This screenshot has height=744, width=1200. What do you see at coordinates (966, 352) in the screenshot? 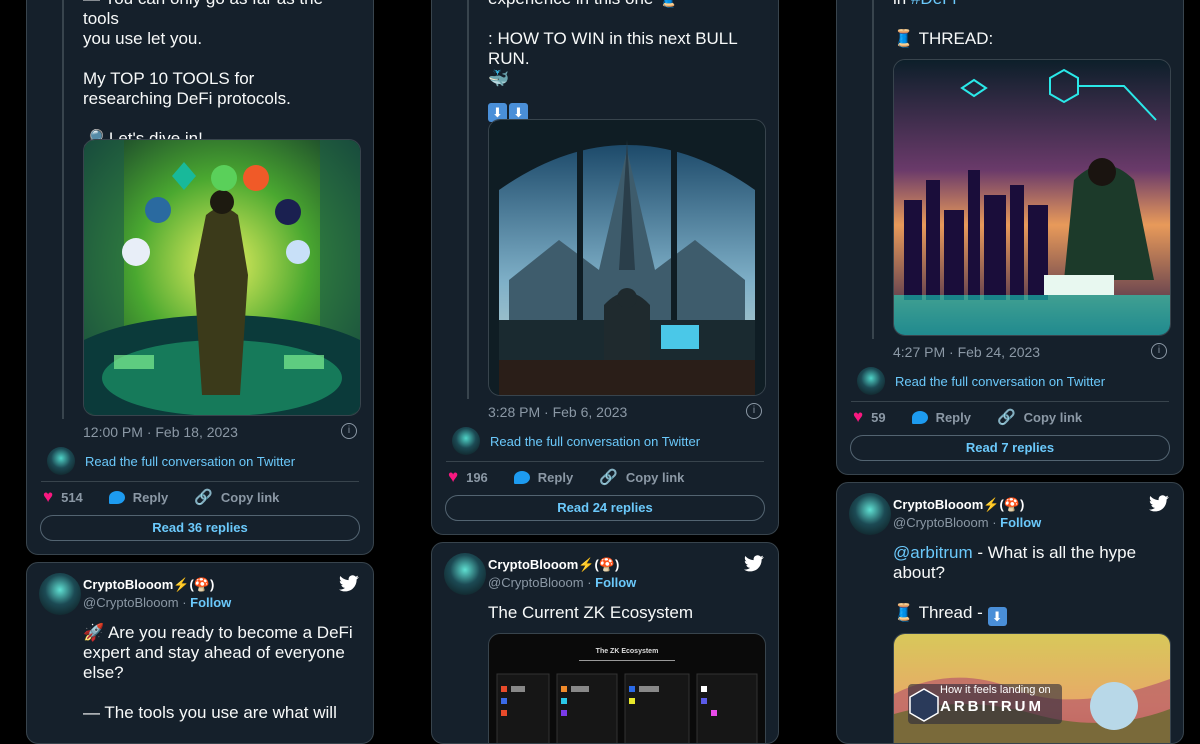
I see `tweet-timestamp: 4:27 PM · Feb 24, 2023` at bounding box center [966, 352].